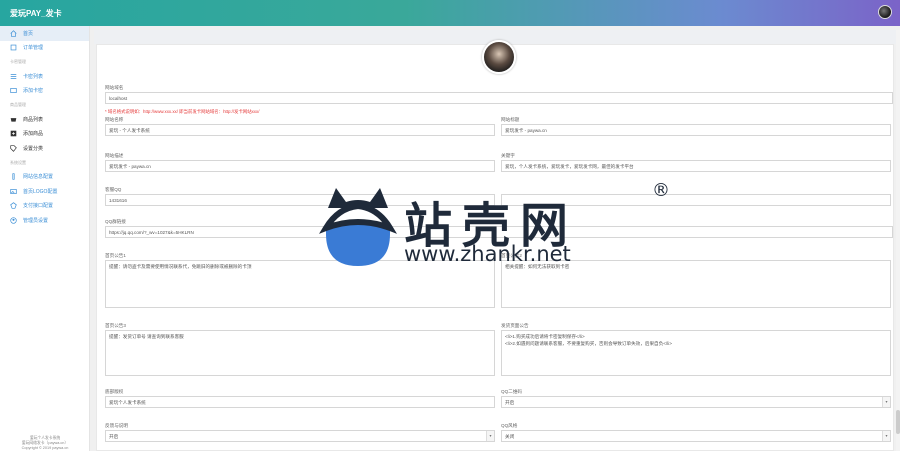 The height and width of the screenshot is (451, 900). Describe the element at coordinates (898, 422) in the screenshot. I see `scrollbar-thumb` at that location.